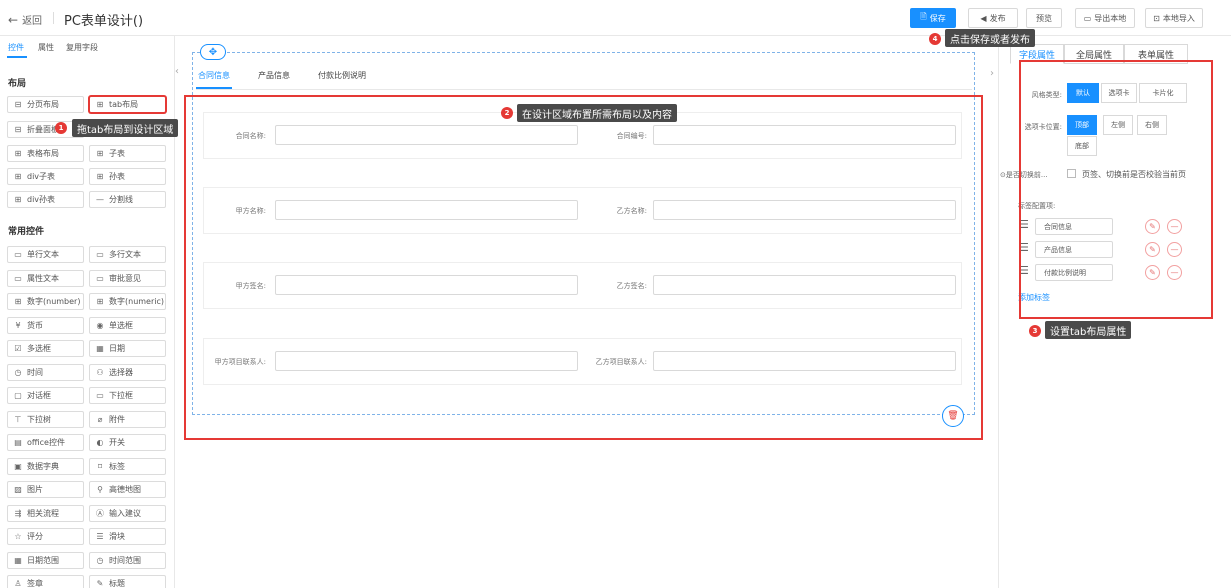  What do you see at coordinates (45, 536) in the screenshot?
I see `comp-item: ☆ 评分` at bounding box center [45, 536].